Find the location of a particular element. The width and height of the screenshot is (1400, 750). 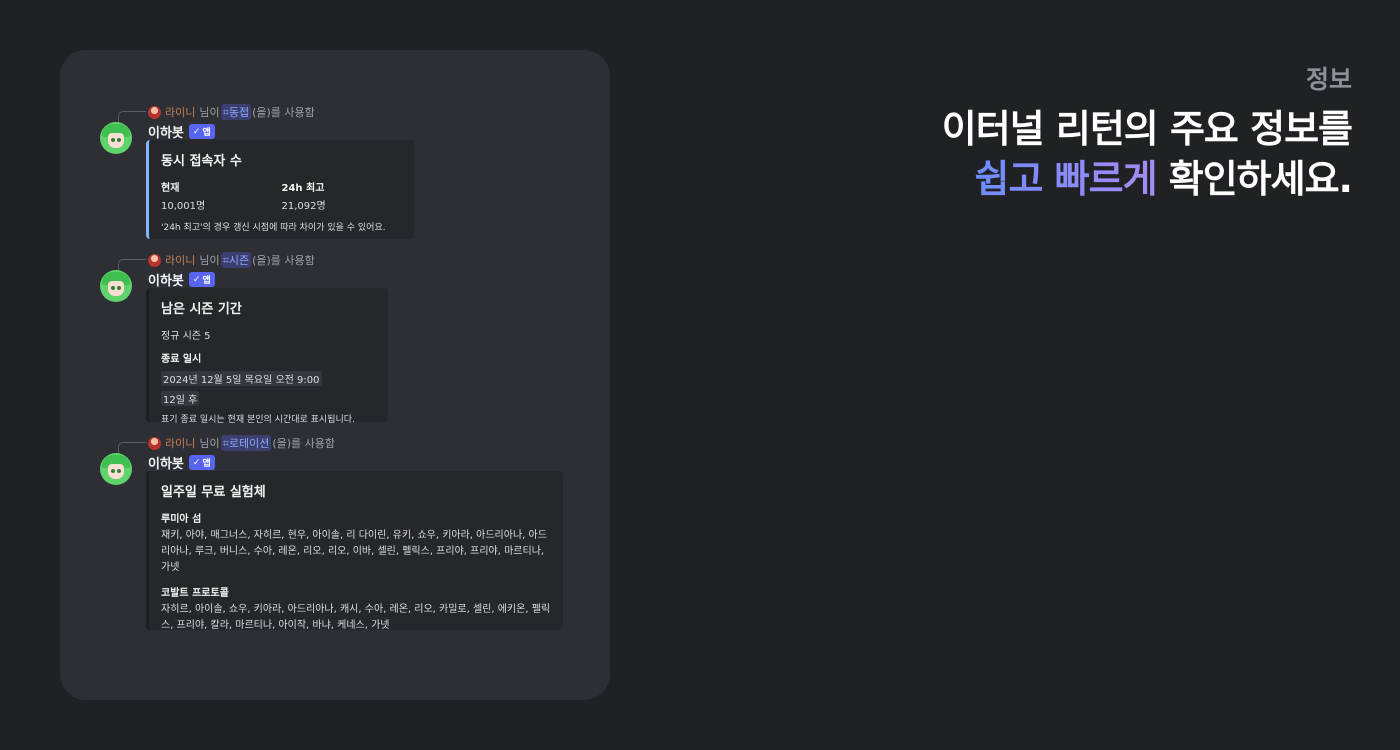

embed-title: 일주일 무료 실험체 is located at coordinates (213, 492).